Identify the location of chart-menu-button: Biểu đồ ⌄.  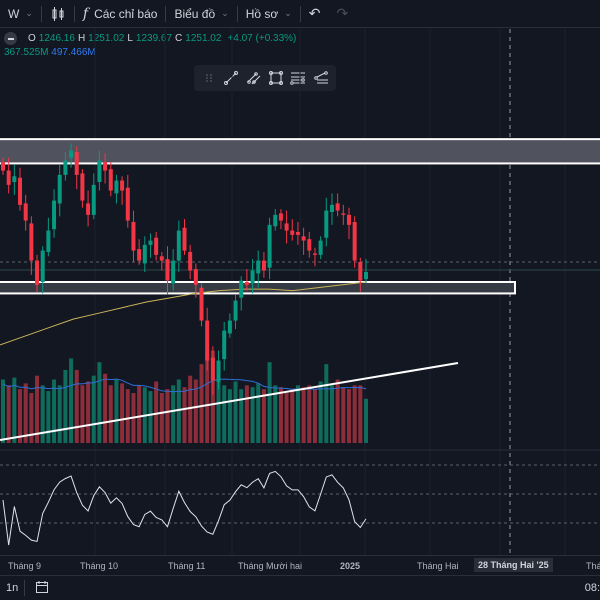
(201, 14).